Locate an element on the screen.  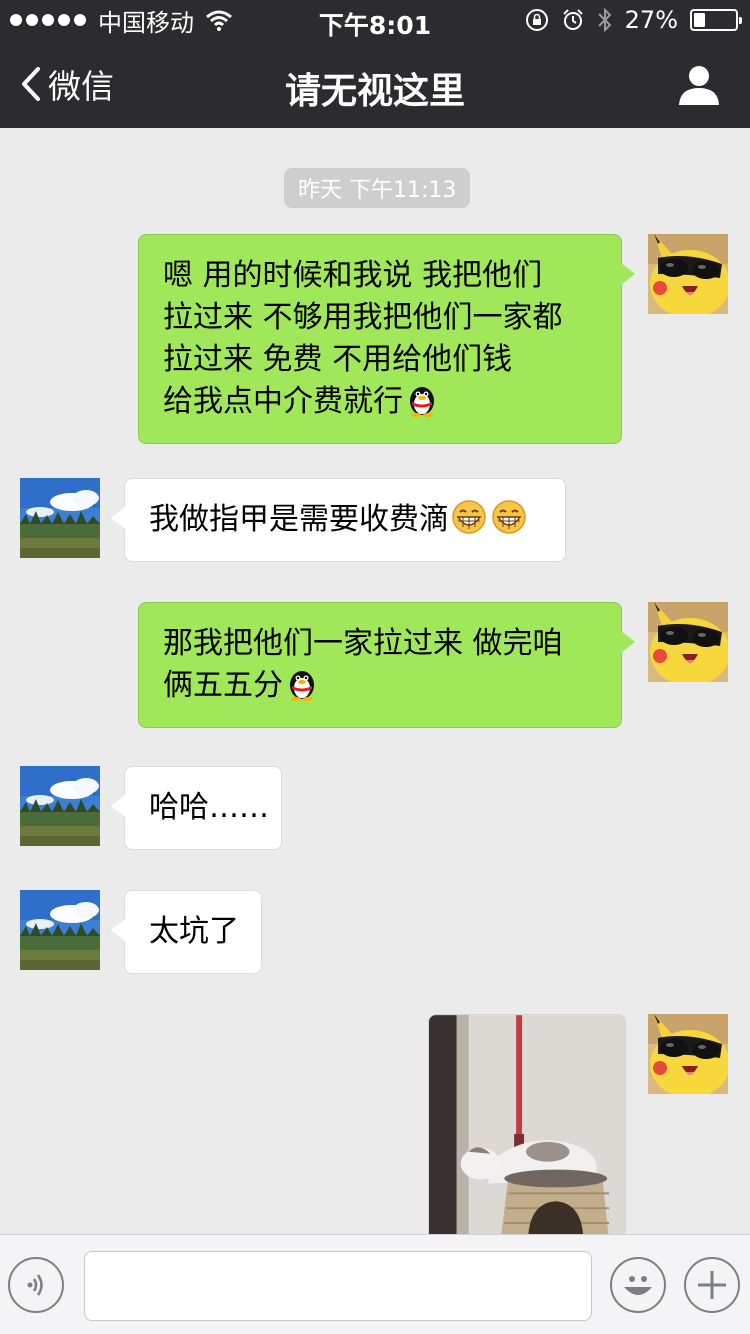
battery-percent: 27% is located at coordinates (651, 20).